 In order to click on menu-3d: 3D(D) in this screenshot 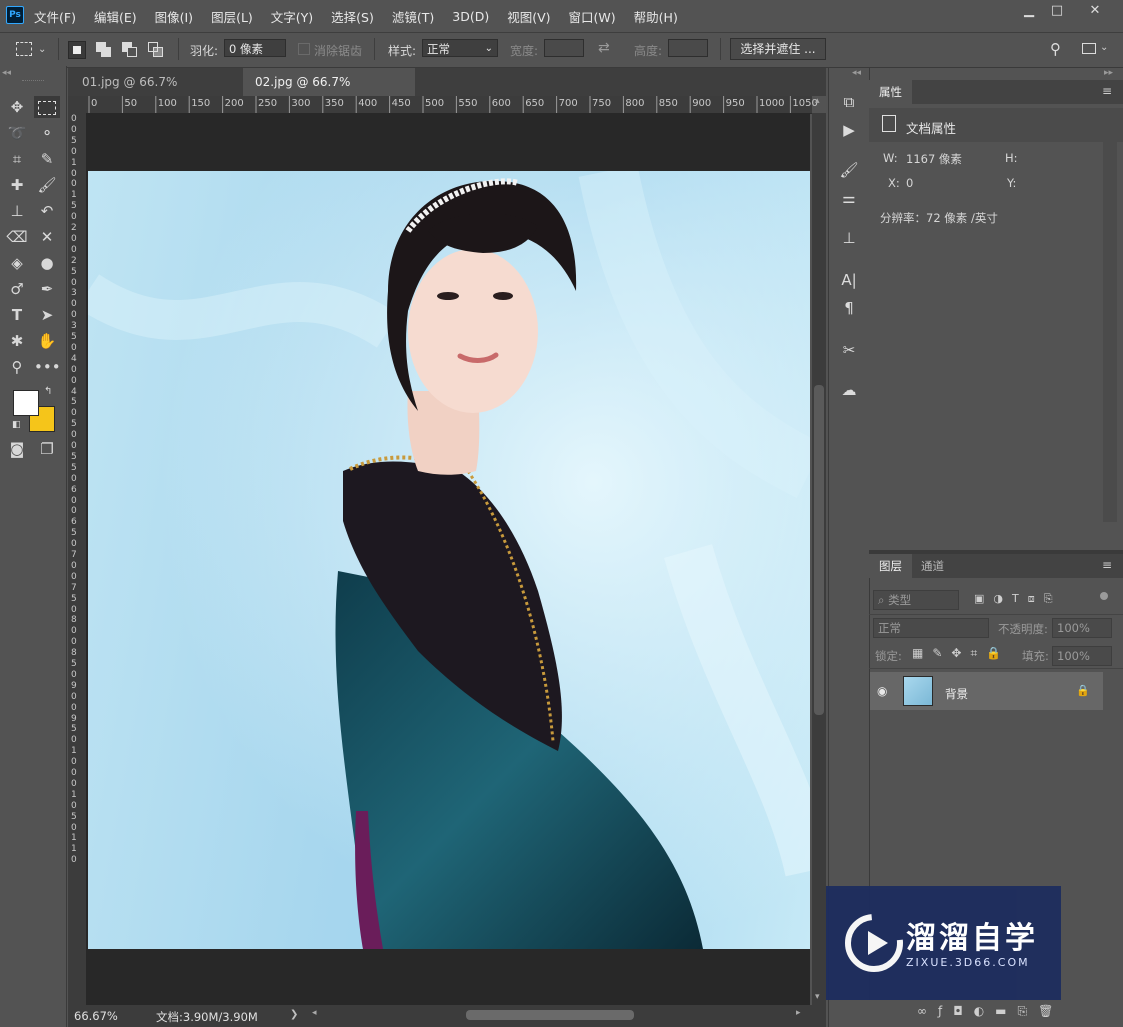, I will do `click(470, 16)`.